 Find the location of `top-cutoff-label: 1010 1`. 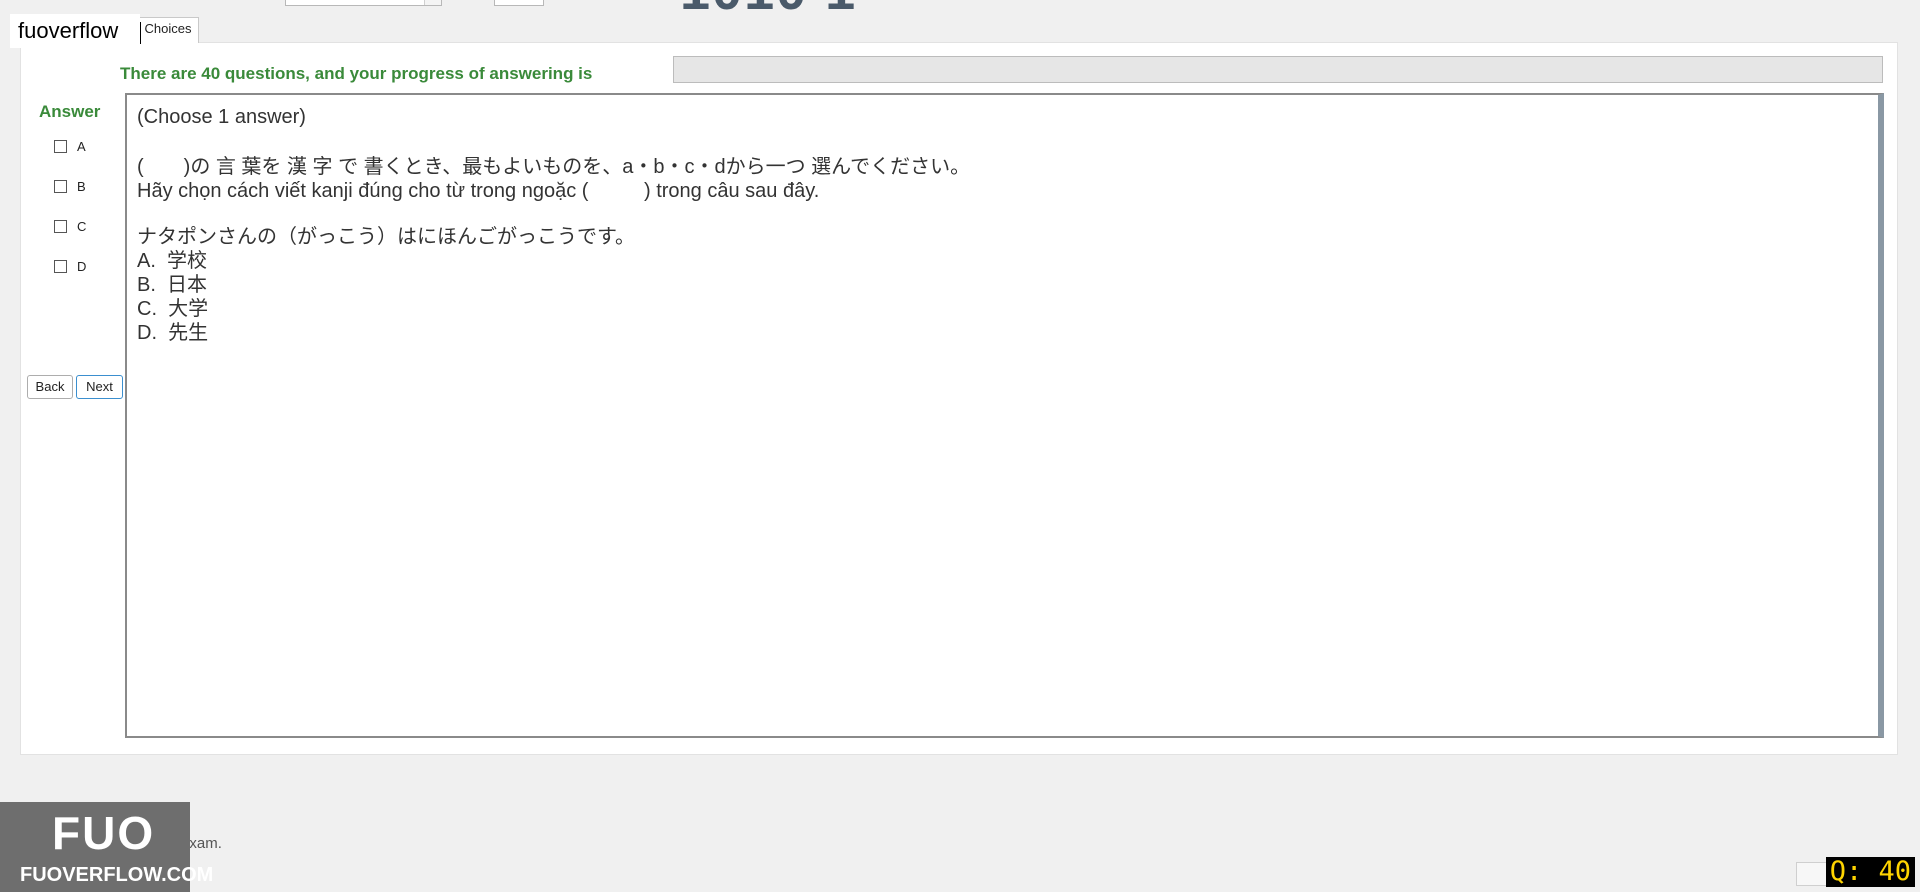

top-cutoff-label: 1010 1 is located at coordinates (768, 11).